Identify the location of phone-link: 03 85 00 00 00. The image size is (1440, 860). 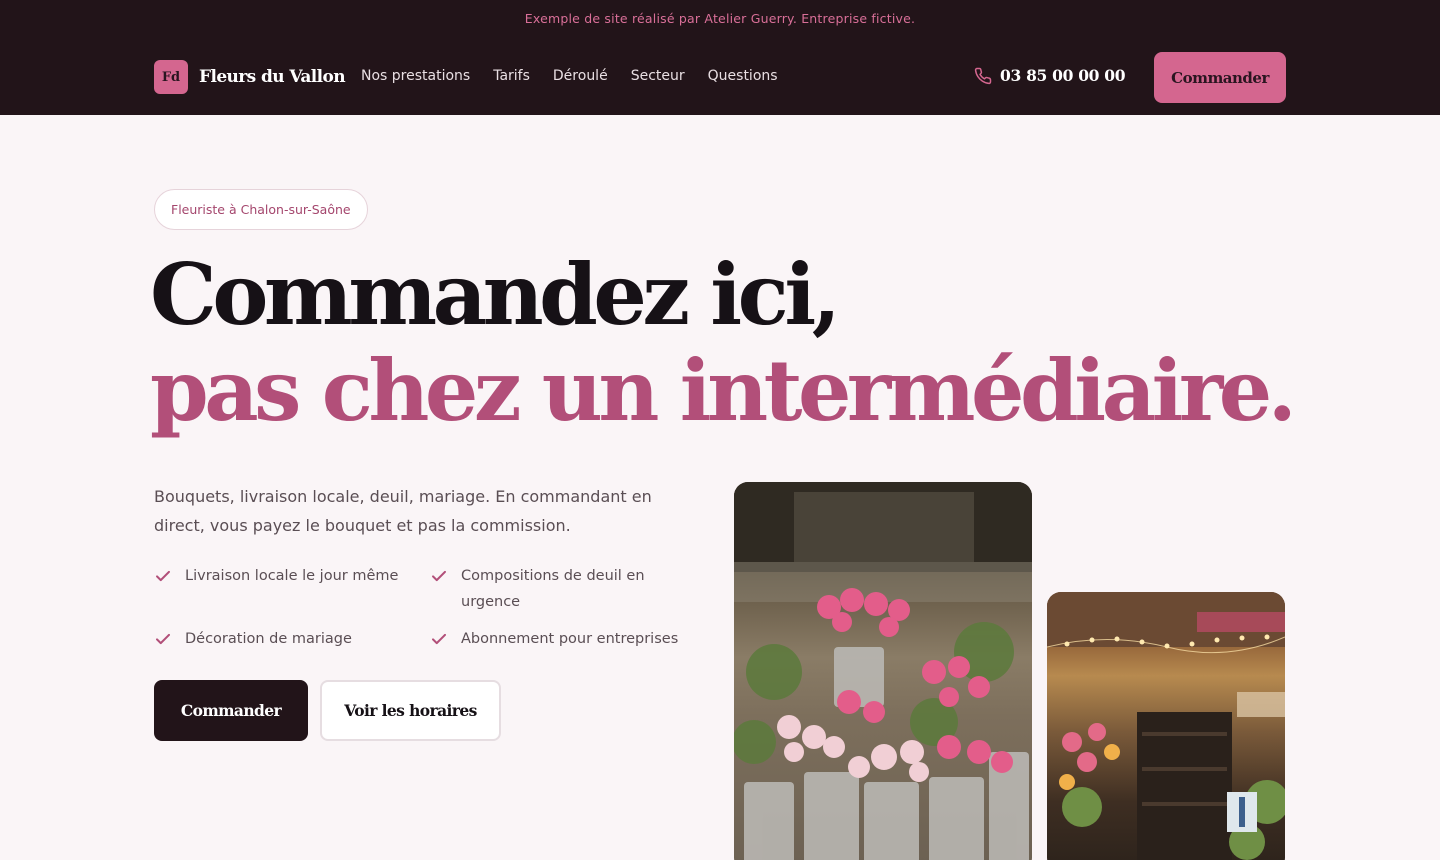
(1050, 75).